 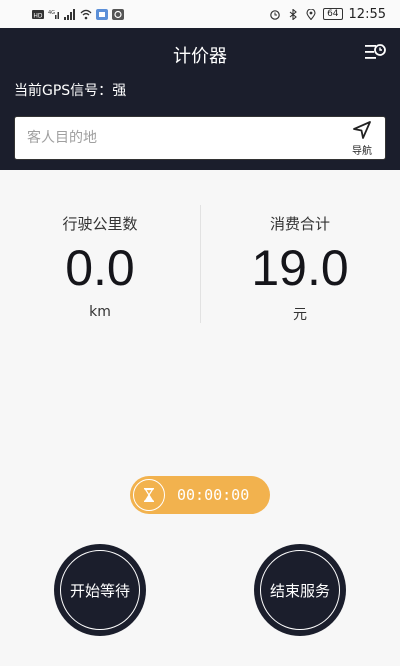 What do you see at coordinates (300, 315) in the screenshot?
I see `fare-unit: 元` at bounding box center [300, 315].